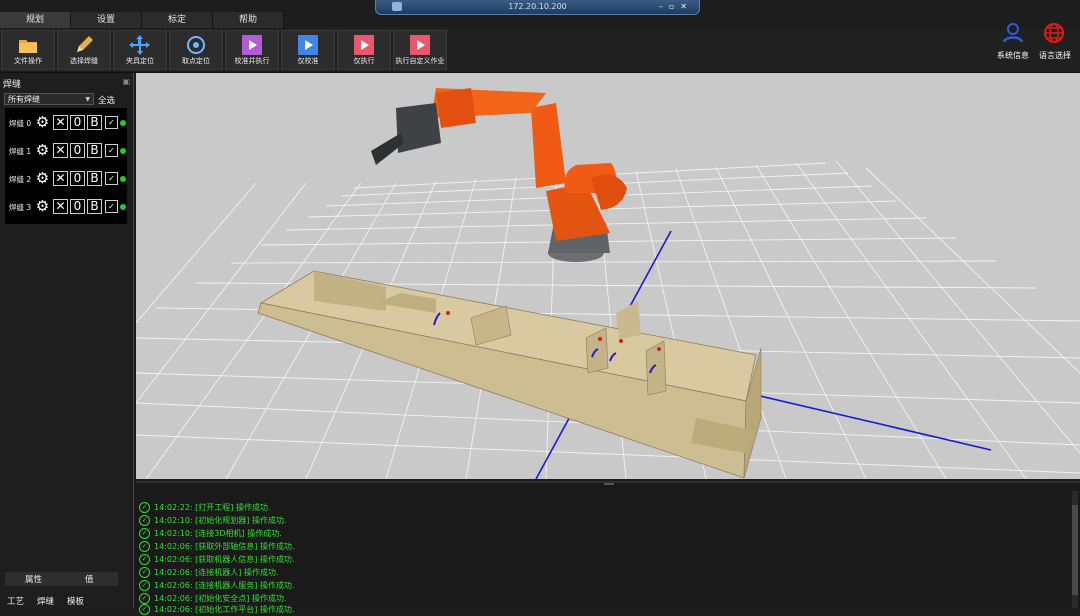 This screenshot has width=1080, height=616. What do you see at coordinates (252, 50) in the screenshot?
I see `calibrate-execute-button: 校准并执行` at bounding box center [252, 50].